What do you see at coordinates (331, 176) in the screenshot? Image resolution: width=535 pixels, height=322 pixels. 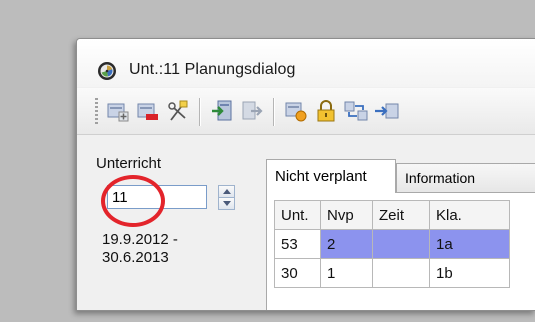 I see `tab-nicht-verplant: Nicht verplant` at bounding box center [331, 176].